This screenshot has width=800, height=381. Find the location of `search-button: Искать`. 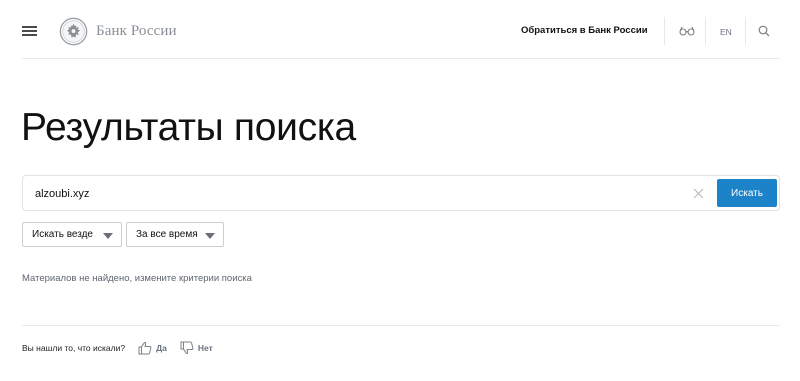

search-button: Искать is located at coordinates (747, 193).